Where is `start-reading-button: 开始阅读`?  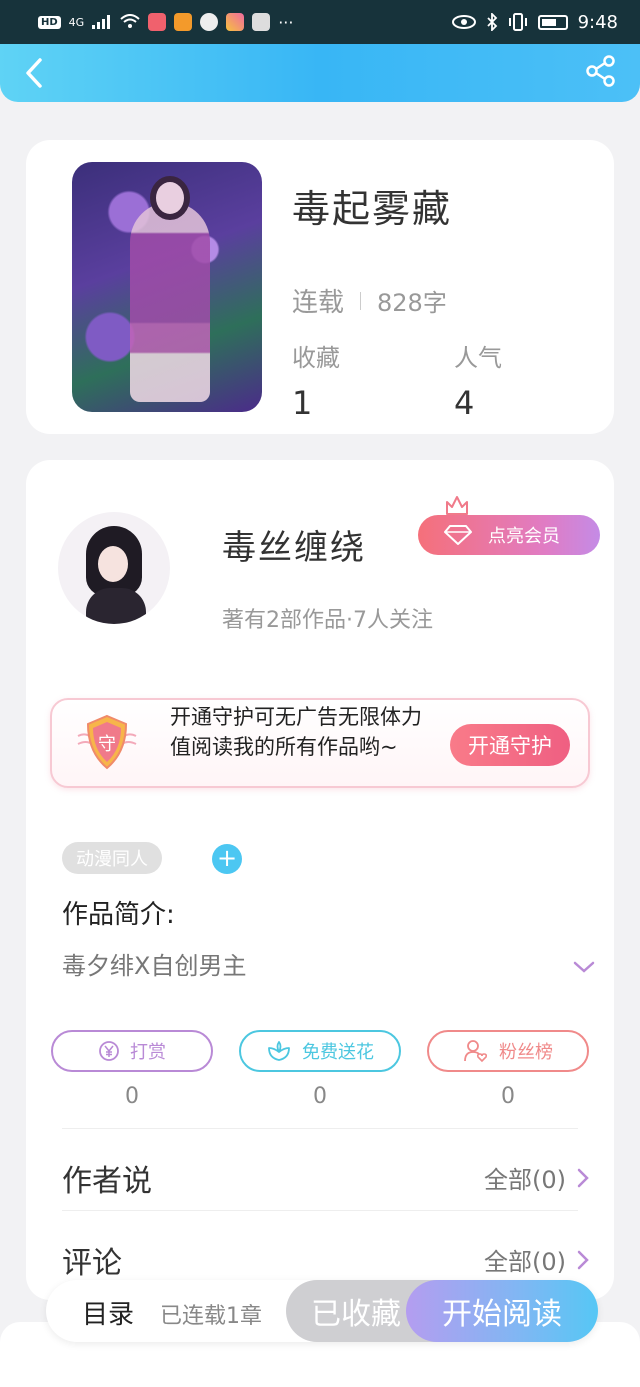
start-reading-button: 开始阅读 is located at coordinates (502, 1311).